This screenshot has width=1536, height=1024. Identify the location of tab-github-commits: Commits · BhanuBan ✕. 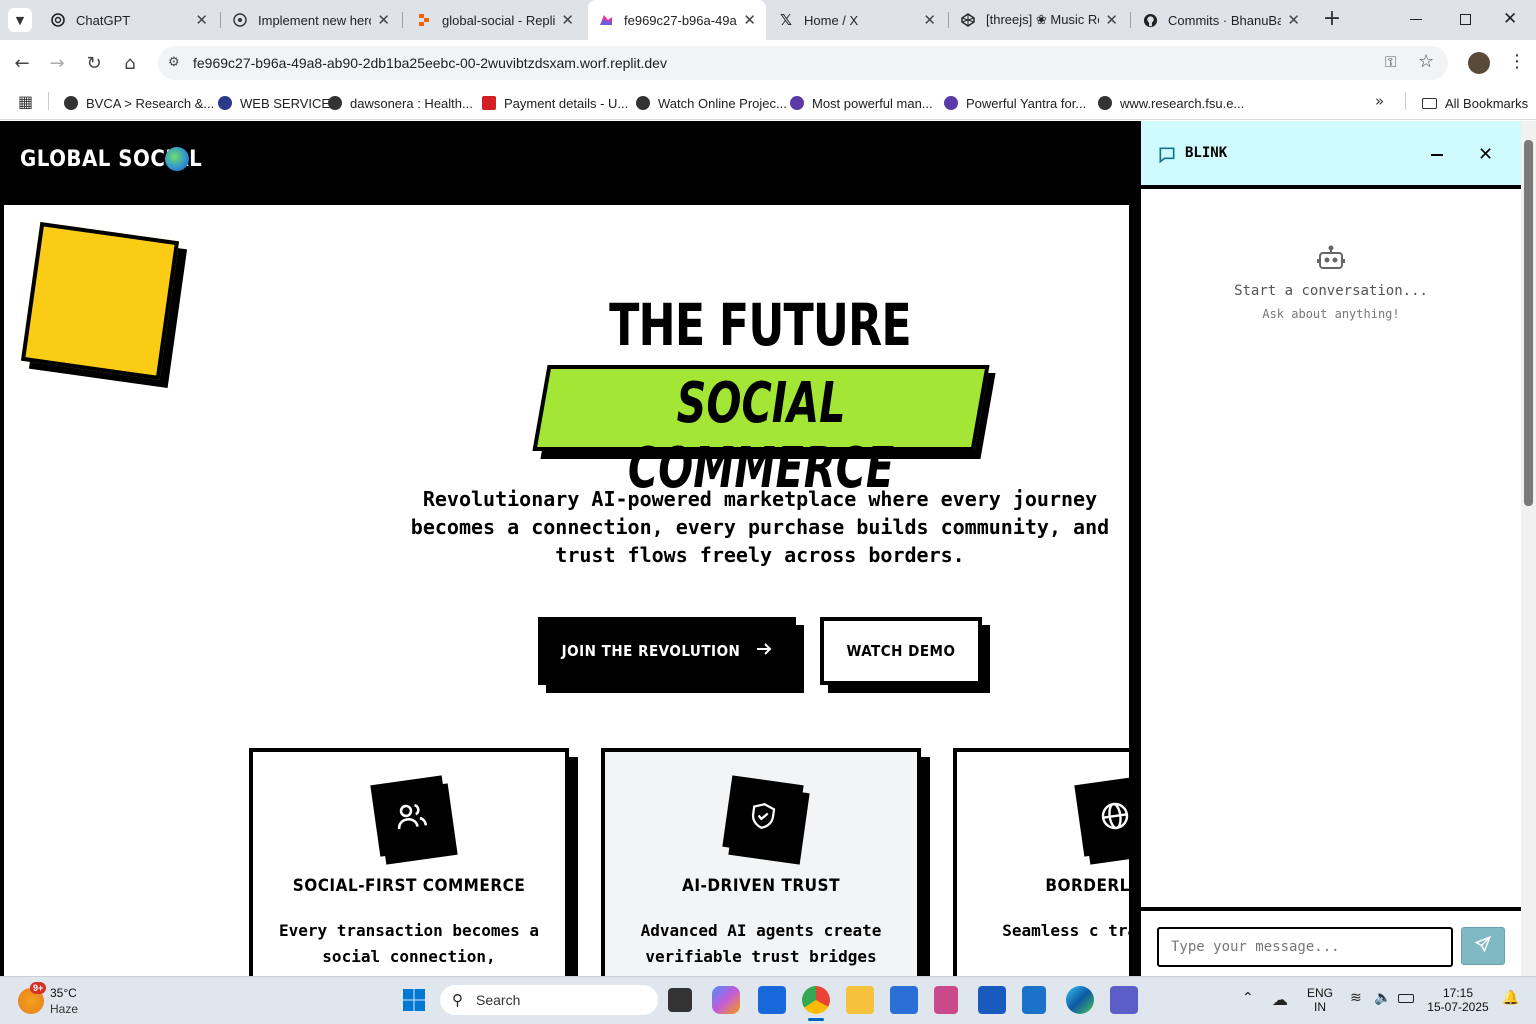
(1221, 20).